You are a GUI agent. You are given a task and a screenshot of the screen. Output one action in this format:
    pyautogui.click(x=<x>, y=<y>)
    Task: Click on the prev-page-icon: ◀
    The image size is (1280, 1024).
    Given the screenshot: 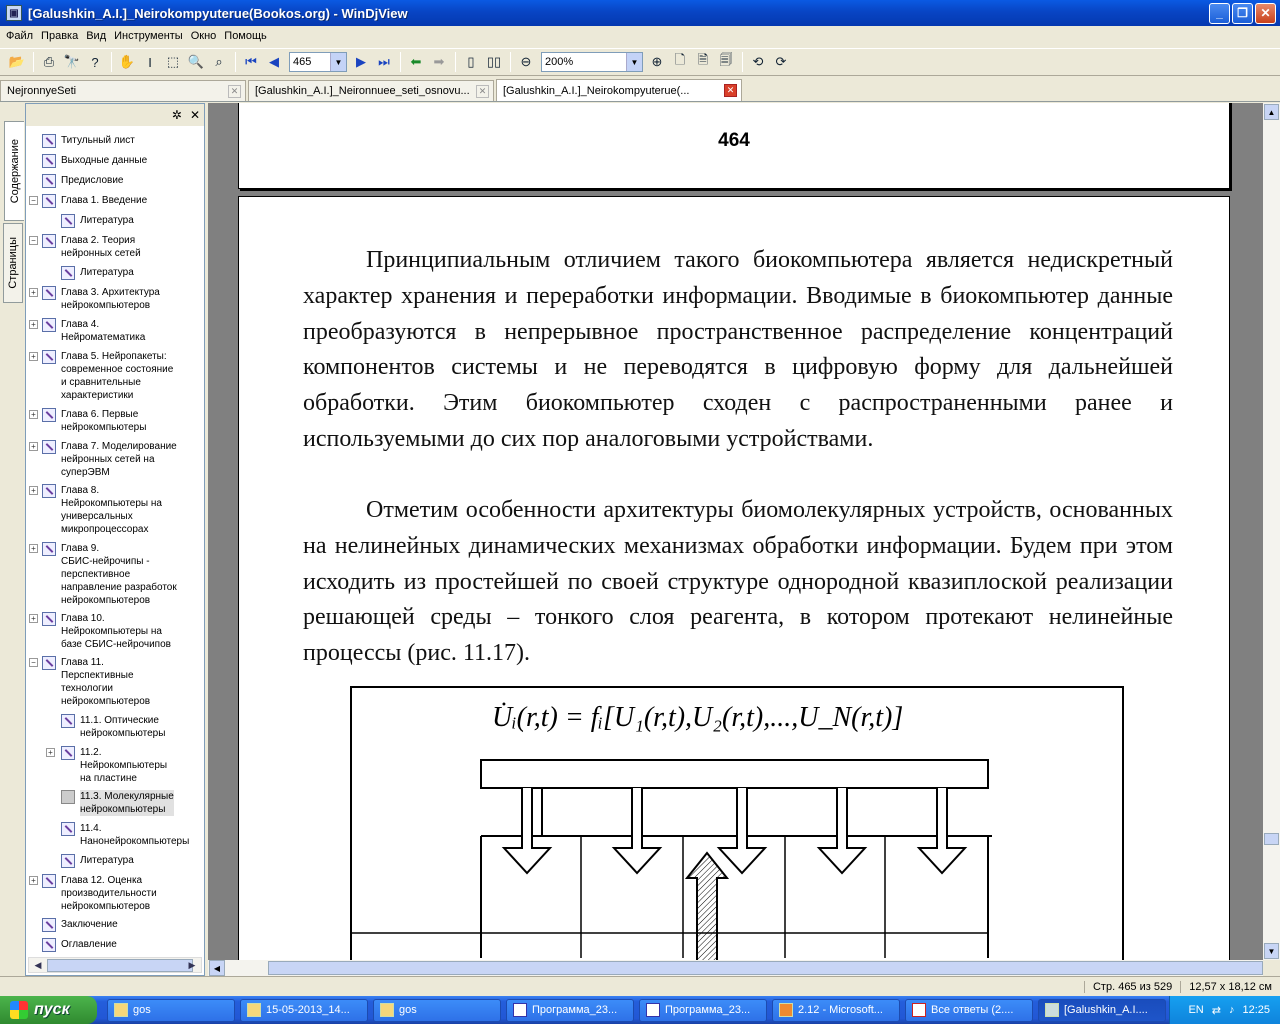 What is the action you would take?
    pyautogui.click(x=274, y=62)
    